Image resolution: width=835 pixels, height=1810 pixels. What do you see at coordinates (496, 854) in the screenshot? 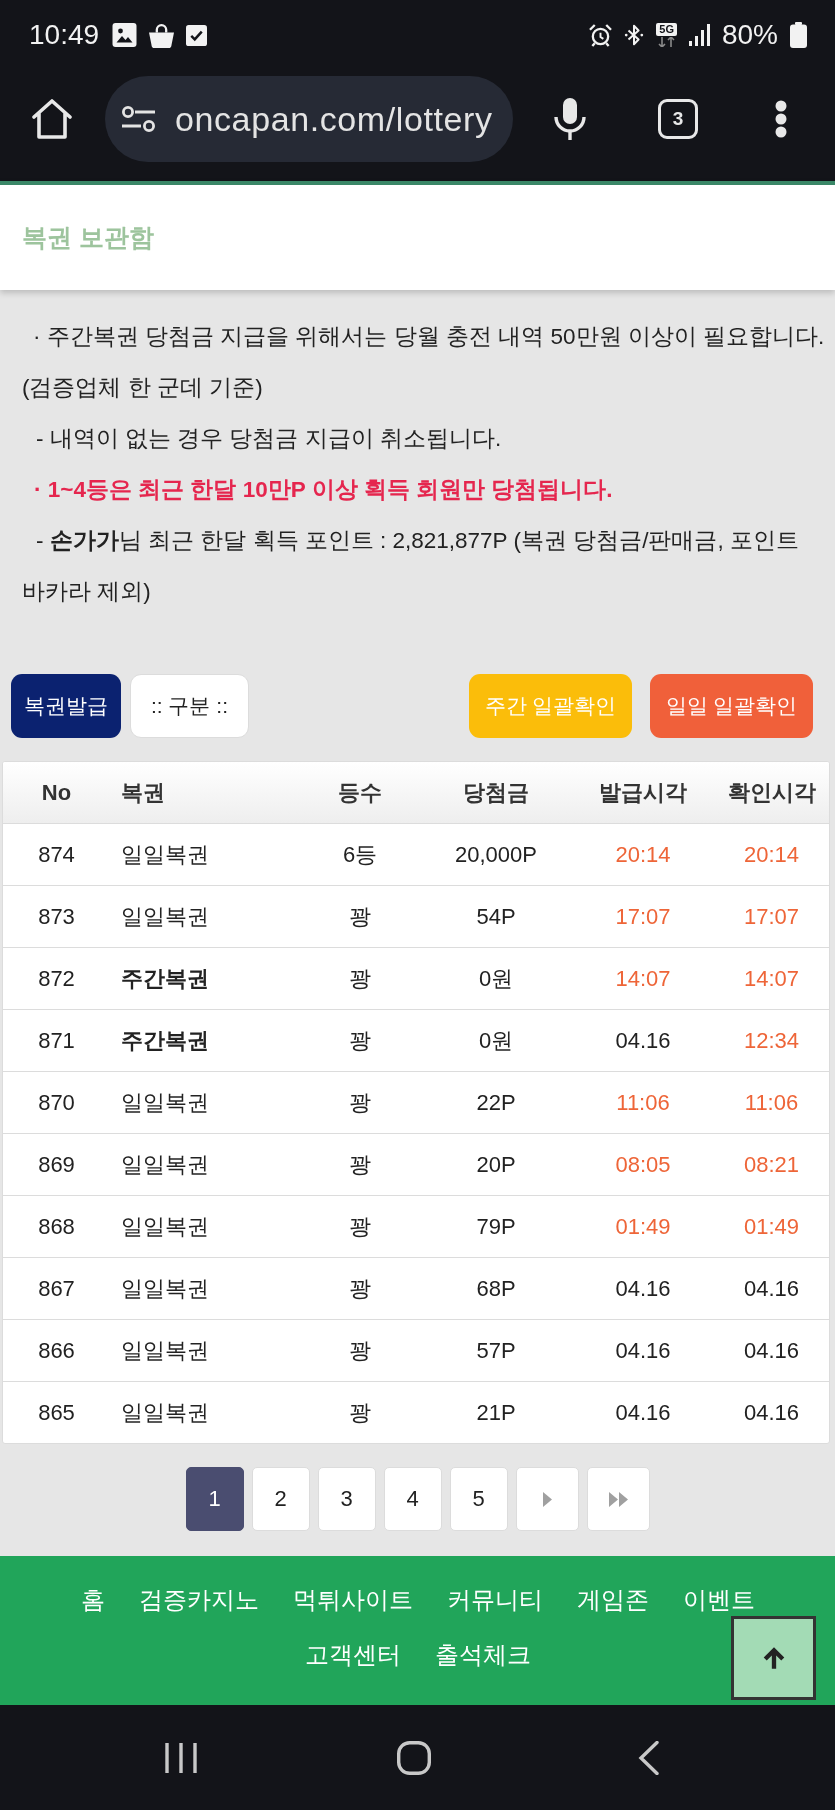
I see `table-cell-text: 20,000P` at bounding box center [496, 854].